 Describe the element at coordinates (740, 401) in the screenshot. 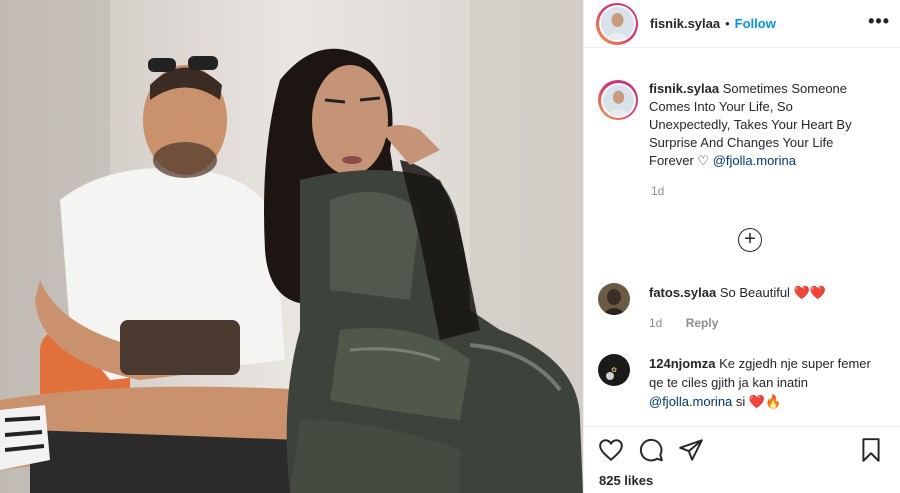

I see `comment-suffix: si` at that location.